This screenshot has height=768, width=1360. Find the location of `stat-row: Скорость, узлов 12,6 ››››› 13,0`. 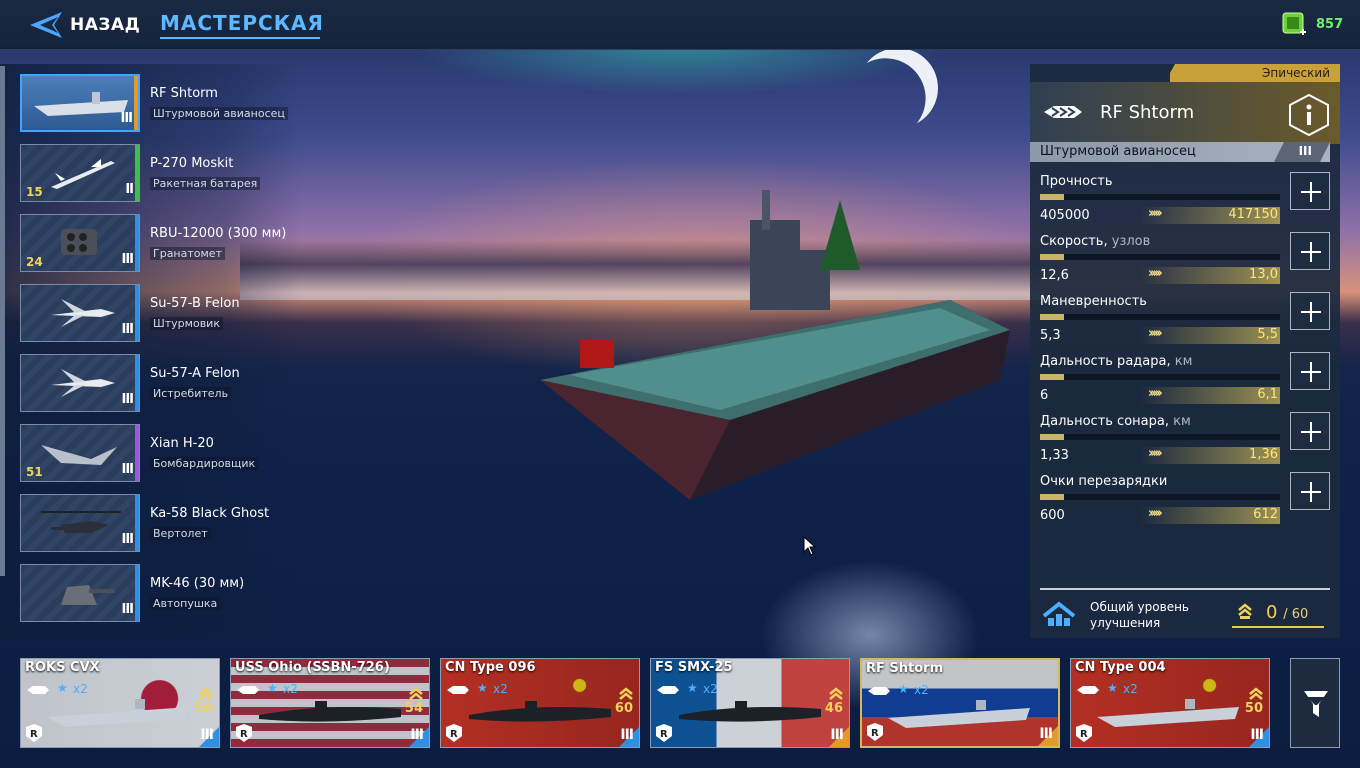

stat-row: Скорость, узлов 12,6 ››››› 13,0 is located at coordinates (1190, 263).